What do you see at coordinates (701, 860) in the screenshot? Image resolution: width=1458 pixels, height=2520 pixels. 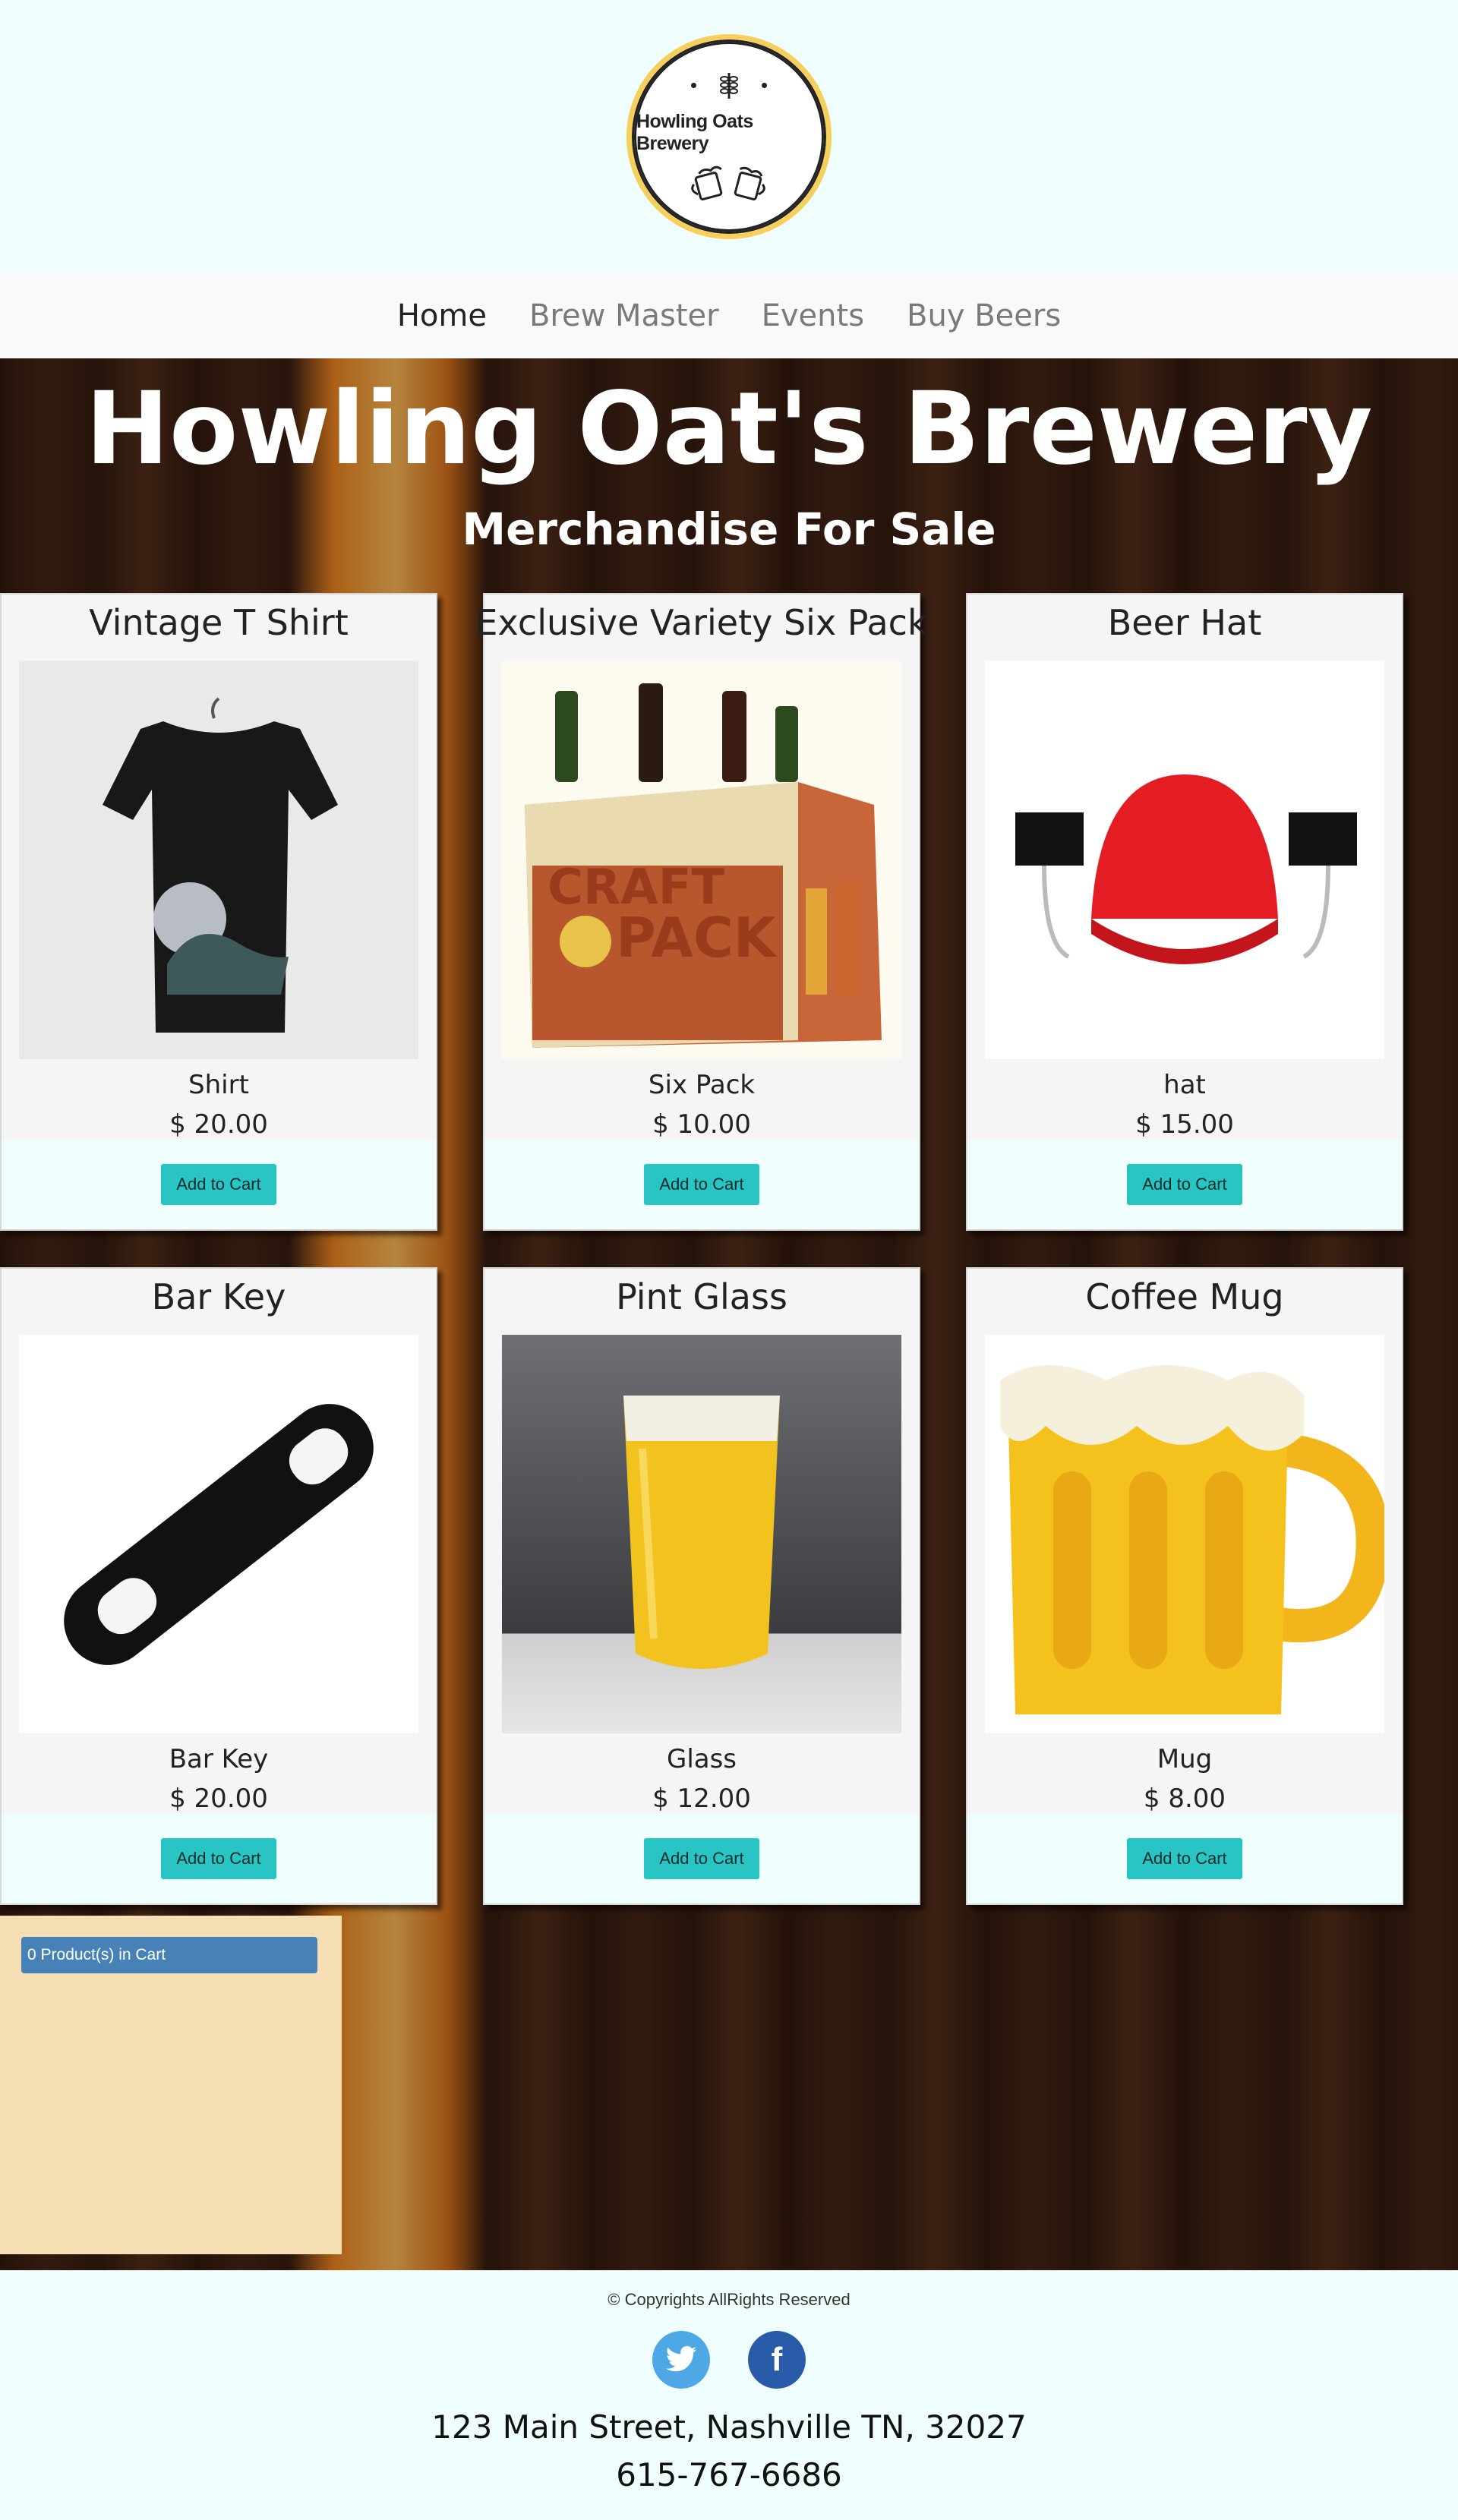 I see `six-pack-image: CRAFT PACK` at bounding box center [701, 860].